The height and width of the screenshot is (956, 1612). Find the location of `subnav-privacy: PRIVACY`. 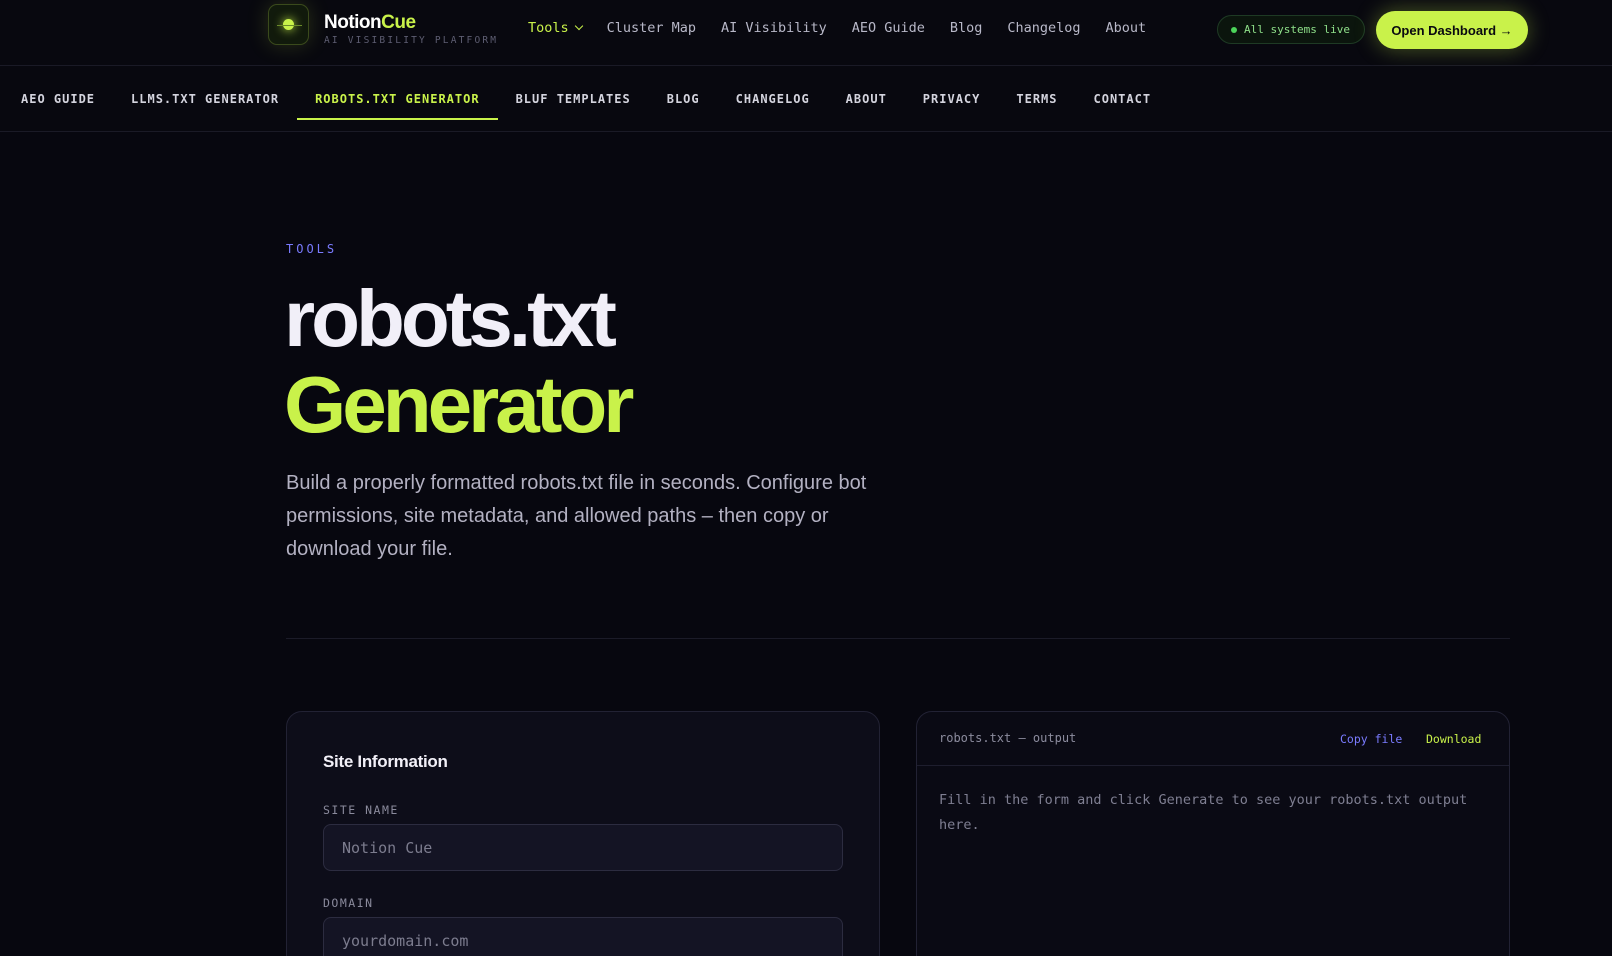

subnav-privacy: PRIVACY is located at coordinates (952, 99).